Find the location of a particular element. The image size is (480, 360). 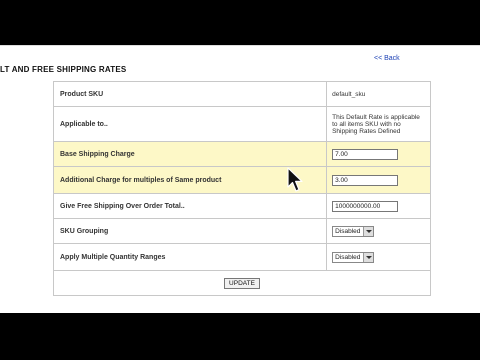

back-link: << Back is located at coordinates (387, 58).